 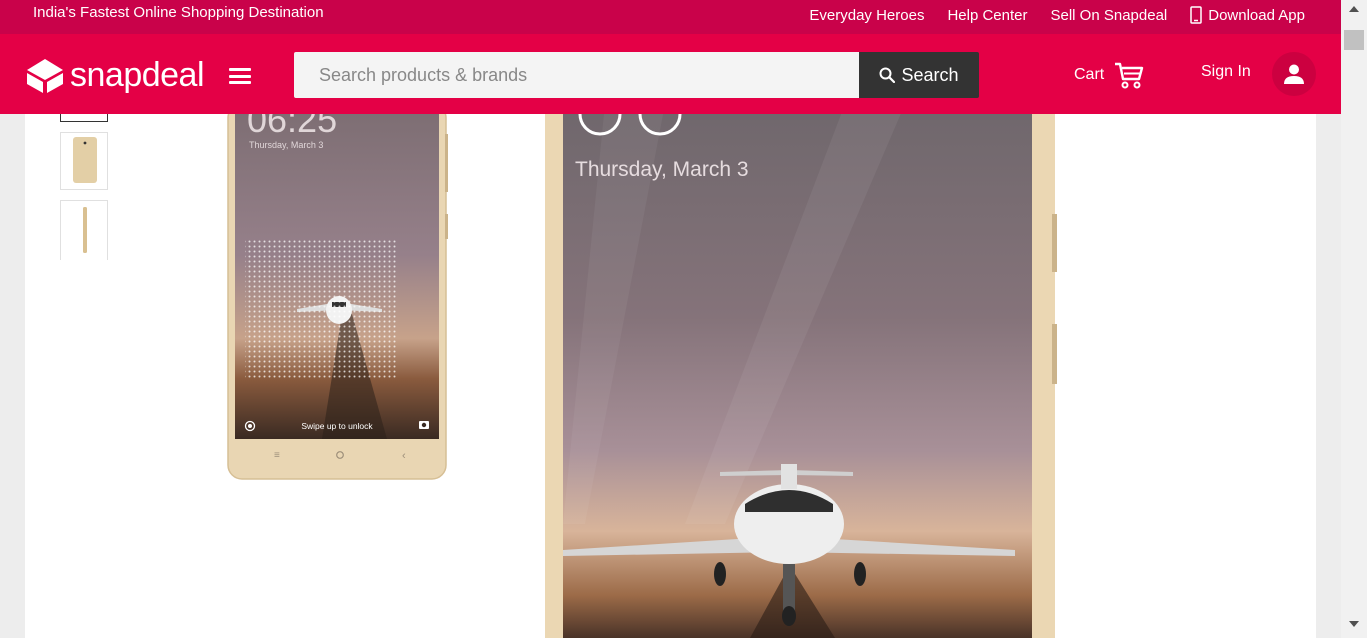 What do you see at coordinates (1354, 319) in the screenshot?
I see `page-scrollbar` at bounding box center [1354, 319].